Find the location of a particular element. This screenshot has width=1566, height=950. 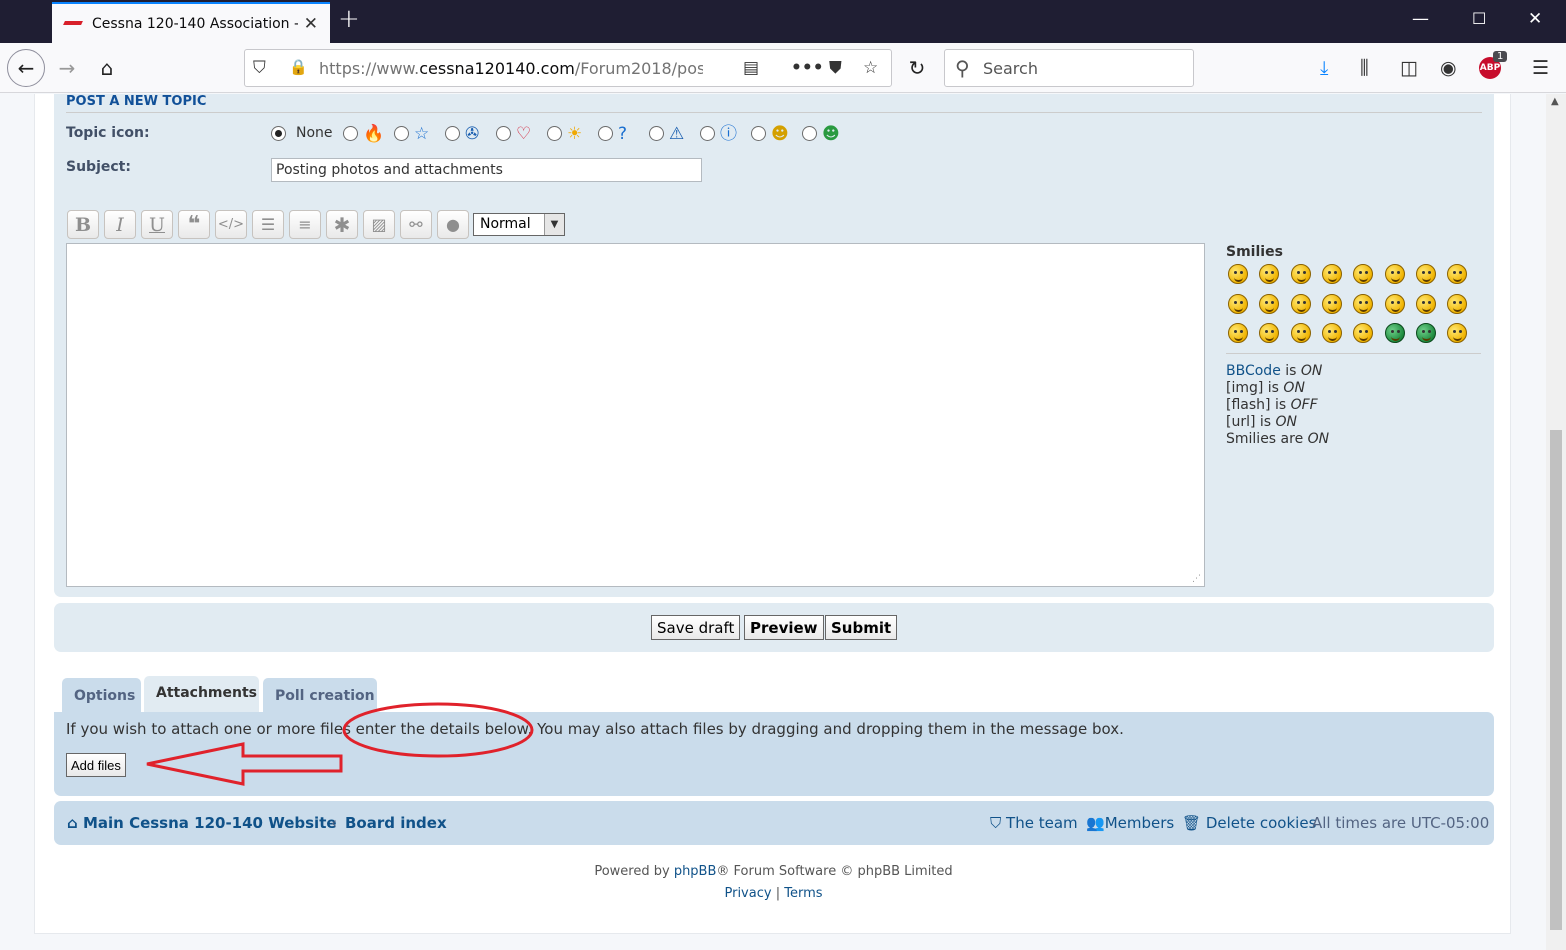

delete-cookies-link: 🗑 Delete cookies is located at coordinates (1249, 823).